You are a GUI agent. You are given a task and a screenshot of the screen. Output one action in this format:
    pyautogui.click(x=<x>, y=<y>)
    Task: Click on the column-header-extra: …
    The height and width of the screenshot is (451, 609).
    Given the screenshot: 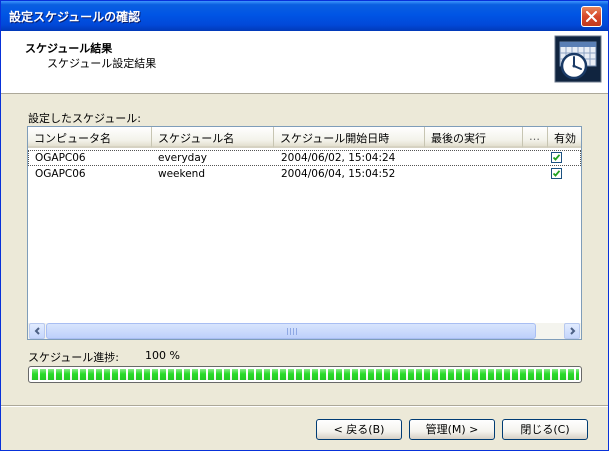 What is the action you would take?
    pyautogui.click(x=535, y=137)
    